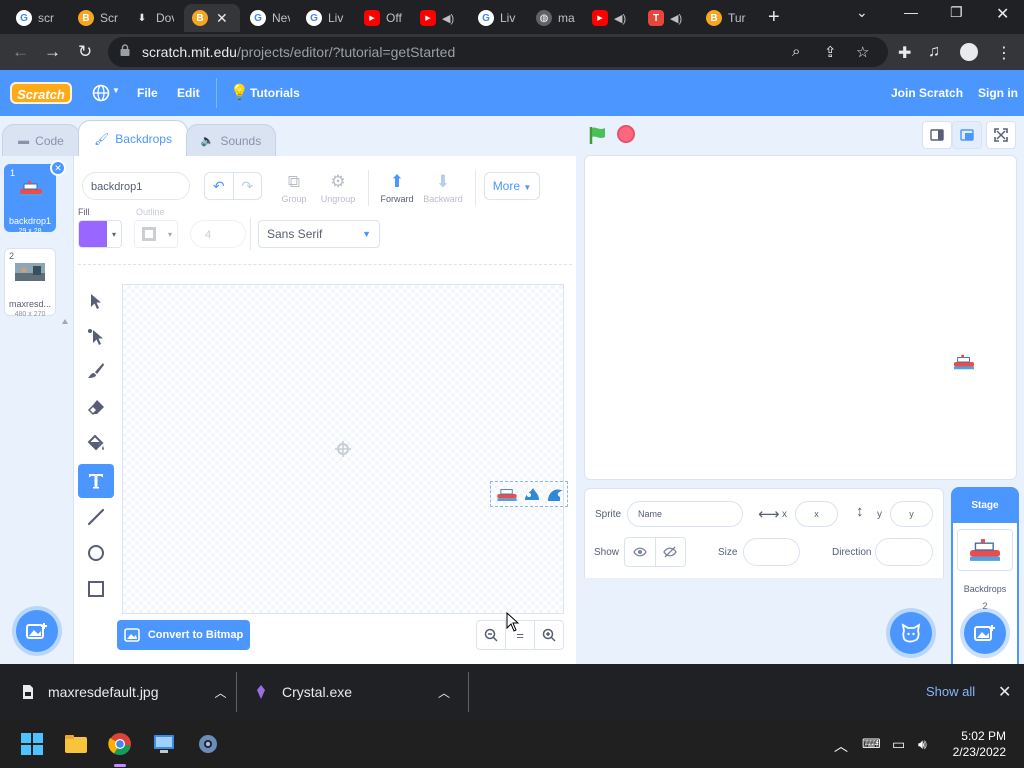 This screenshot has width=1024, height=768. What do you see at coordinates (685, 514) in the screenshot?
I see `sprite-name-input: Name` at bounding box center [685, 514].